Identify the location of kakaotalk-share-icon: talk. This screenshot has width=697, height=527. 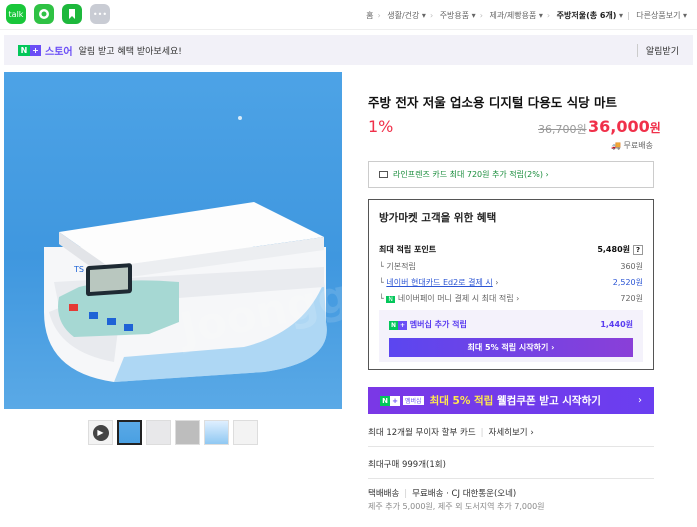
(16, 14).